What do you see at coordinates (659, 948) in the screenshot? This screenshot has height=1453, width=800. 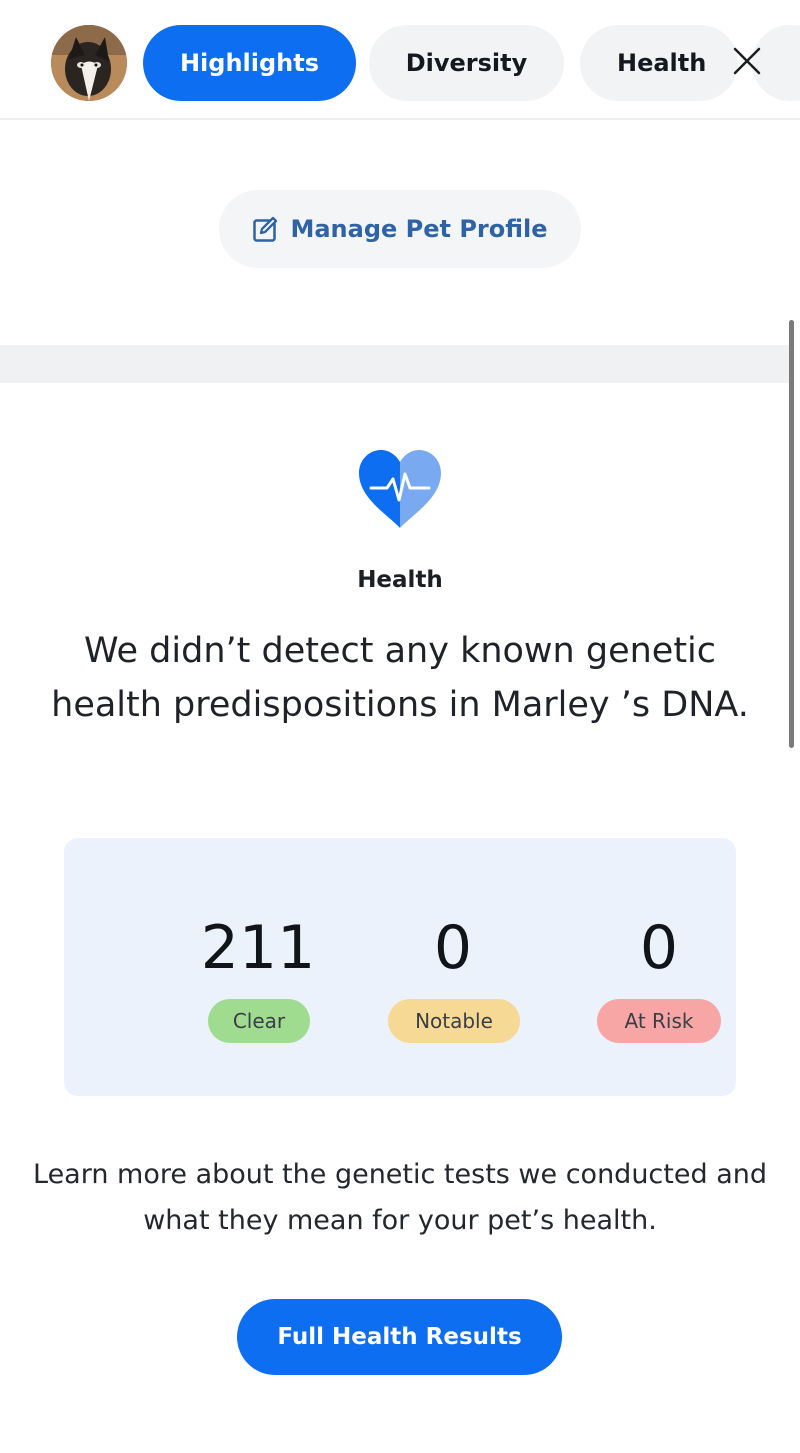 I see `at-risk-count: 0` at bounding box center [659, 948].